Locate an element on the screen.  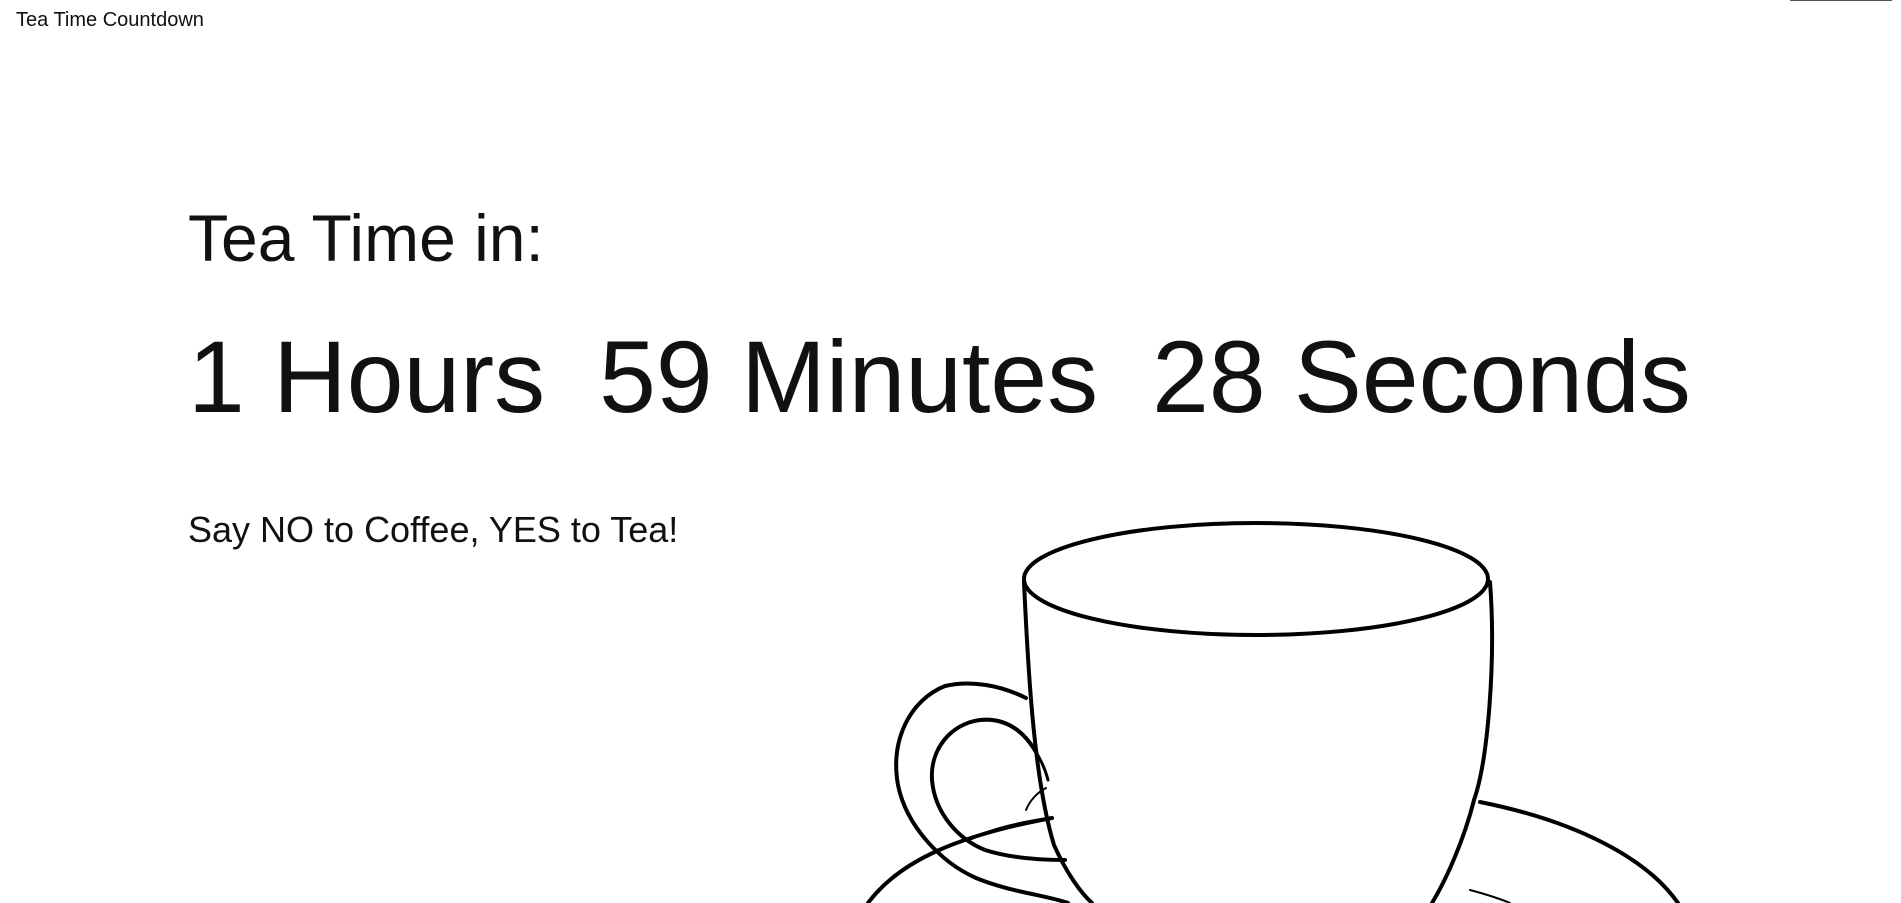
countdown-hours: 1 Hours is located at coordinates (367, 377).